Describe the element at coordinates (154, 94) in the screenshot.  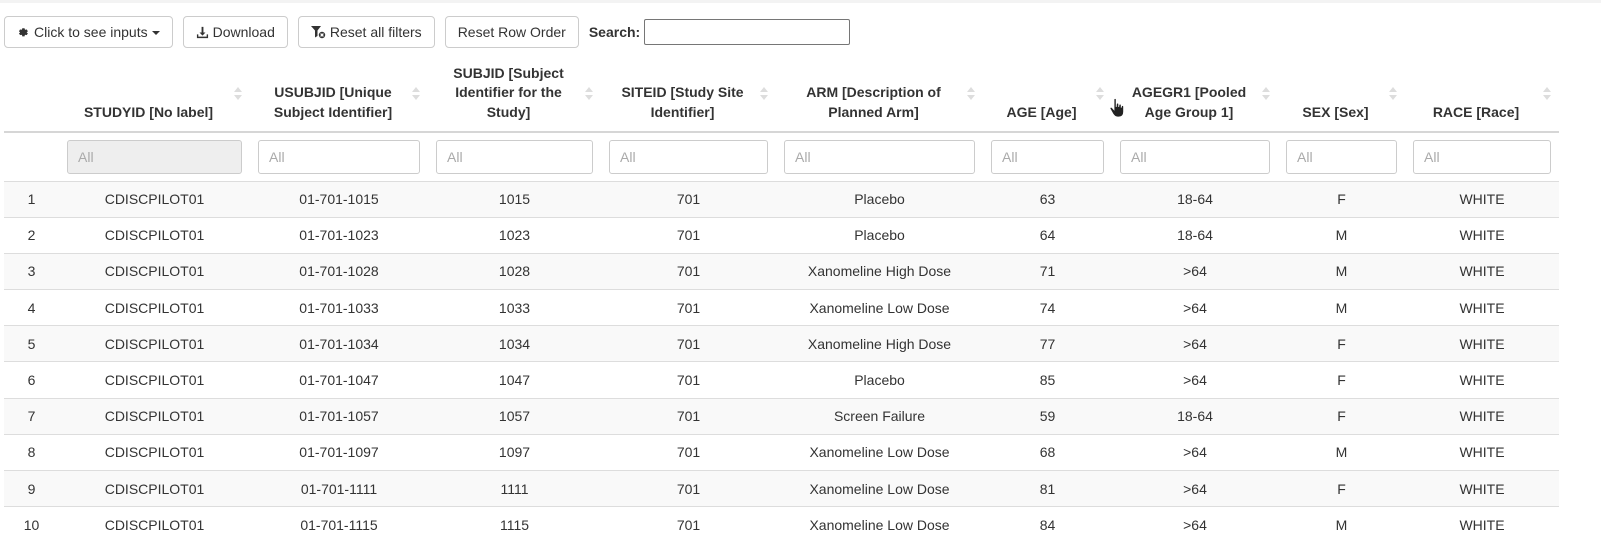
I see `column-header: STUDYID [No label]` at that location.